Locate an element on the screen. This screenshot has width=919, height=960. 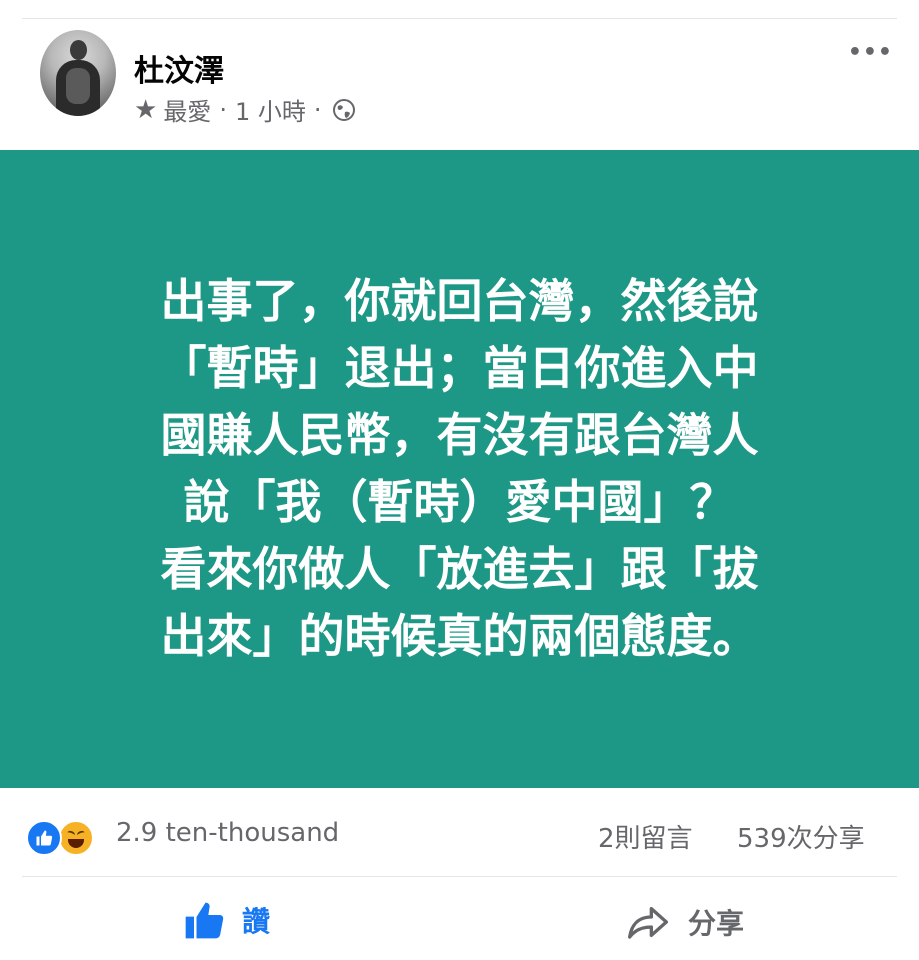
more-horizontal-icon: ••• is located at coordinates (870, 52).